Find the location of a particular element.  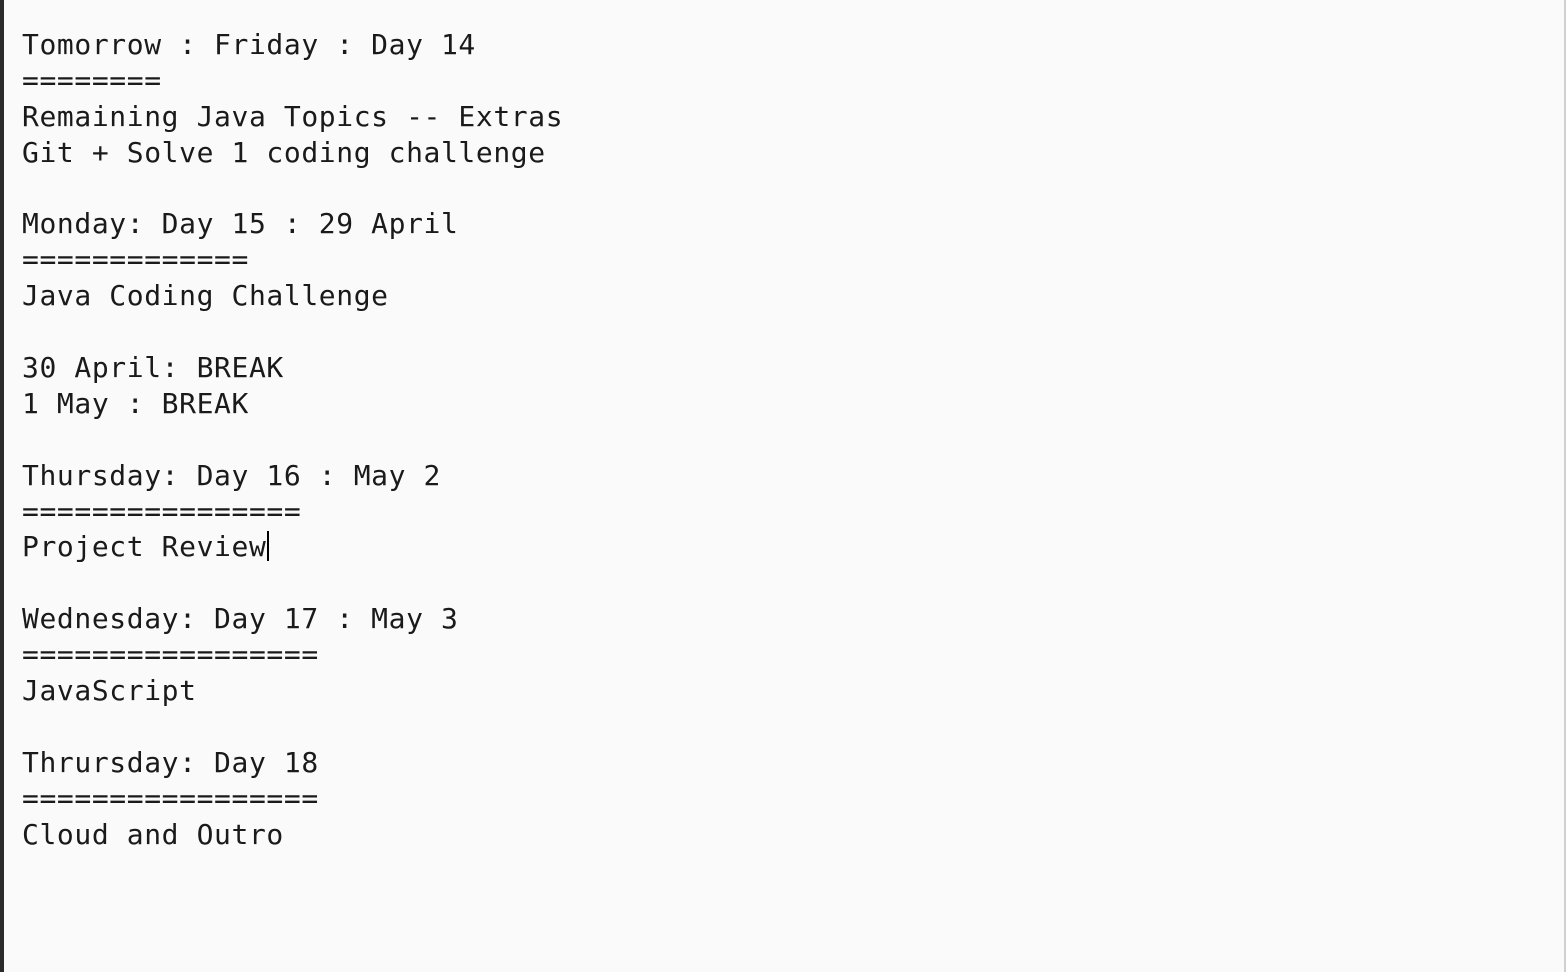

text-line: 1 May : BREAK is located at coordinates (135, 403).